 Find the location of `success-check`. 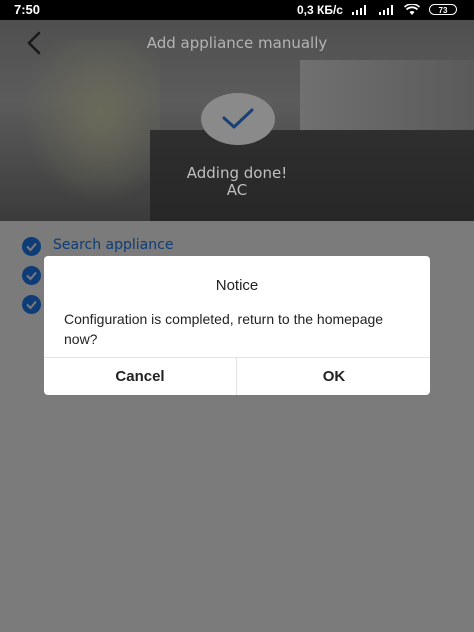

success-check is located at coordinates (238, 119).